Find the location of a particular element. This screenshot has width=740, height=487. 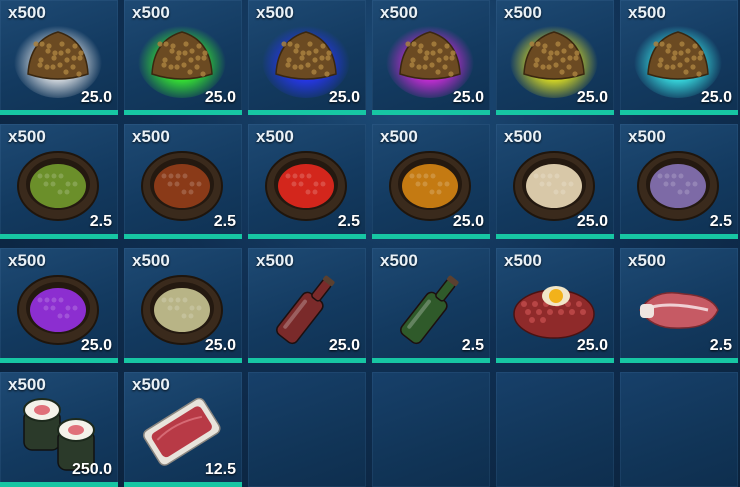

slot-weight: 250.0 is located at coordinates (91, 469).